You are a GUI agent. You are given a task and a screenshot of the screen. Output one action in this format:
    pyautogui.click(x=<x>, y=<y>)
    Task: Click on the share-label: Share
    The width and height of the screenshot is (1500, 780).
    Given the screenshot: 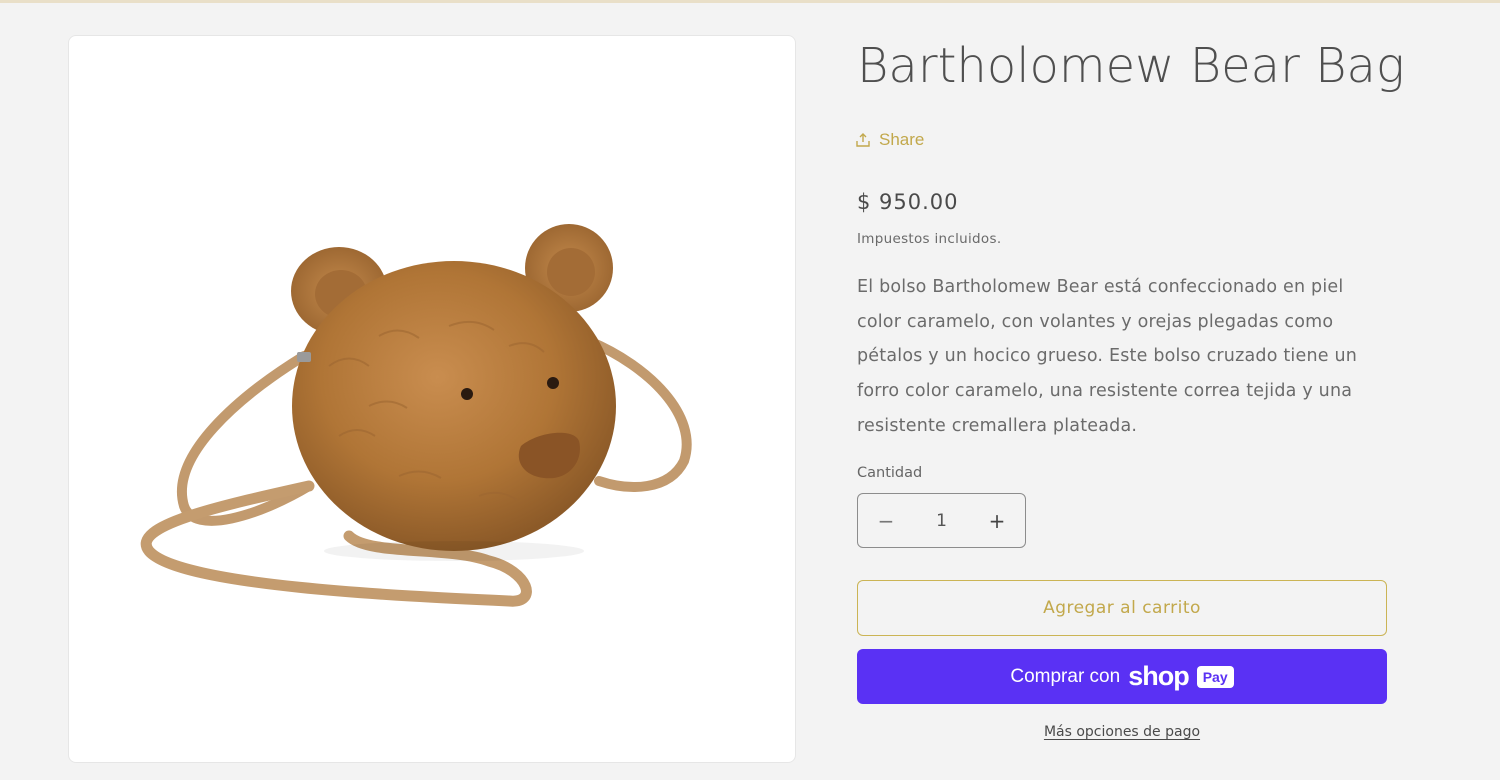 What is the action you would take?
    pyautogui.click(x=902, y=139)
    